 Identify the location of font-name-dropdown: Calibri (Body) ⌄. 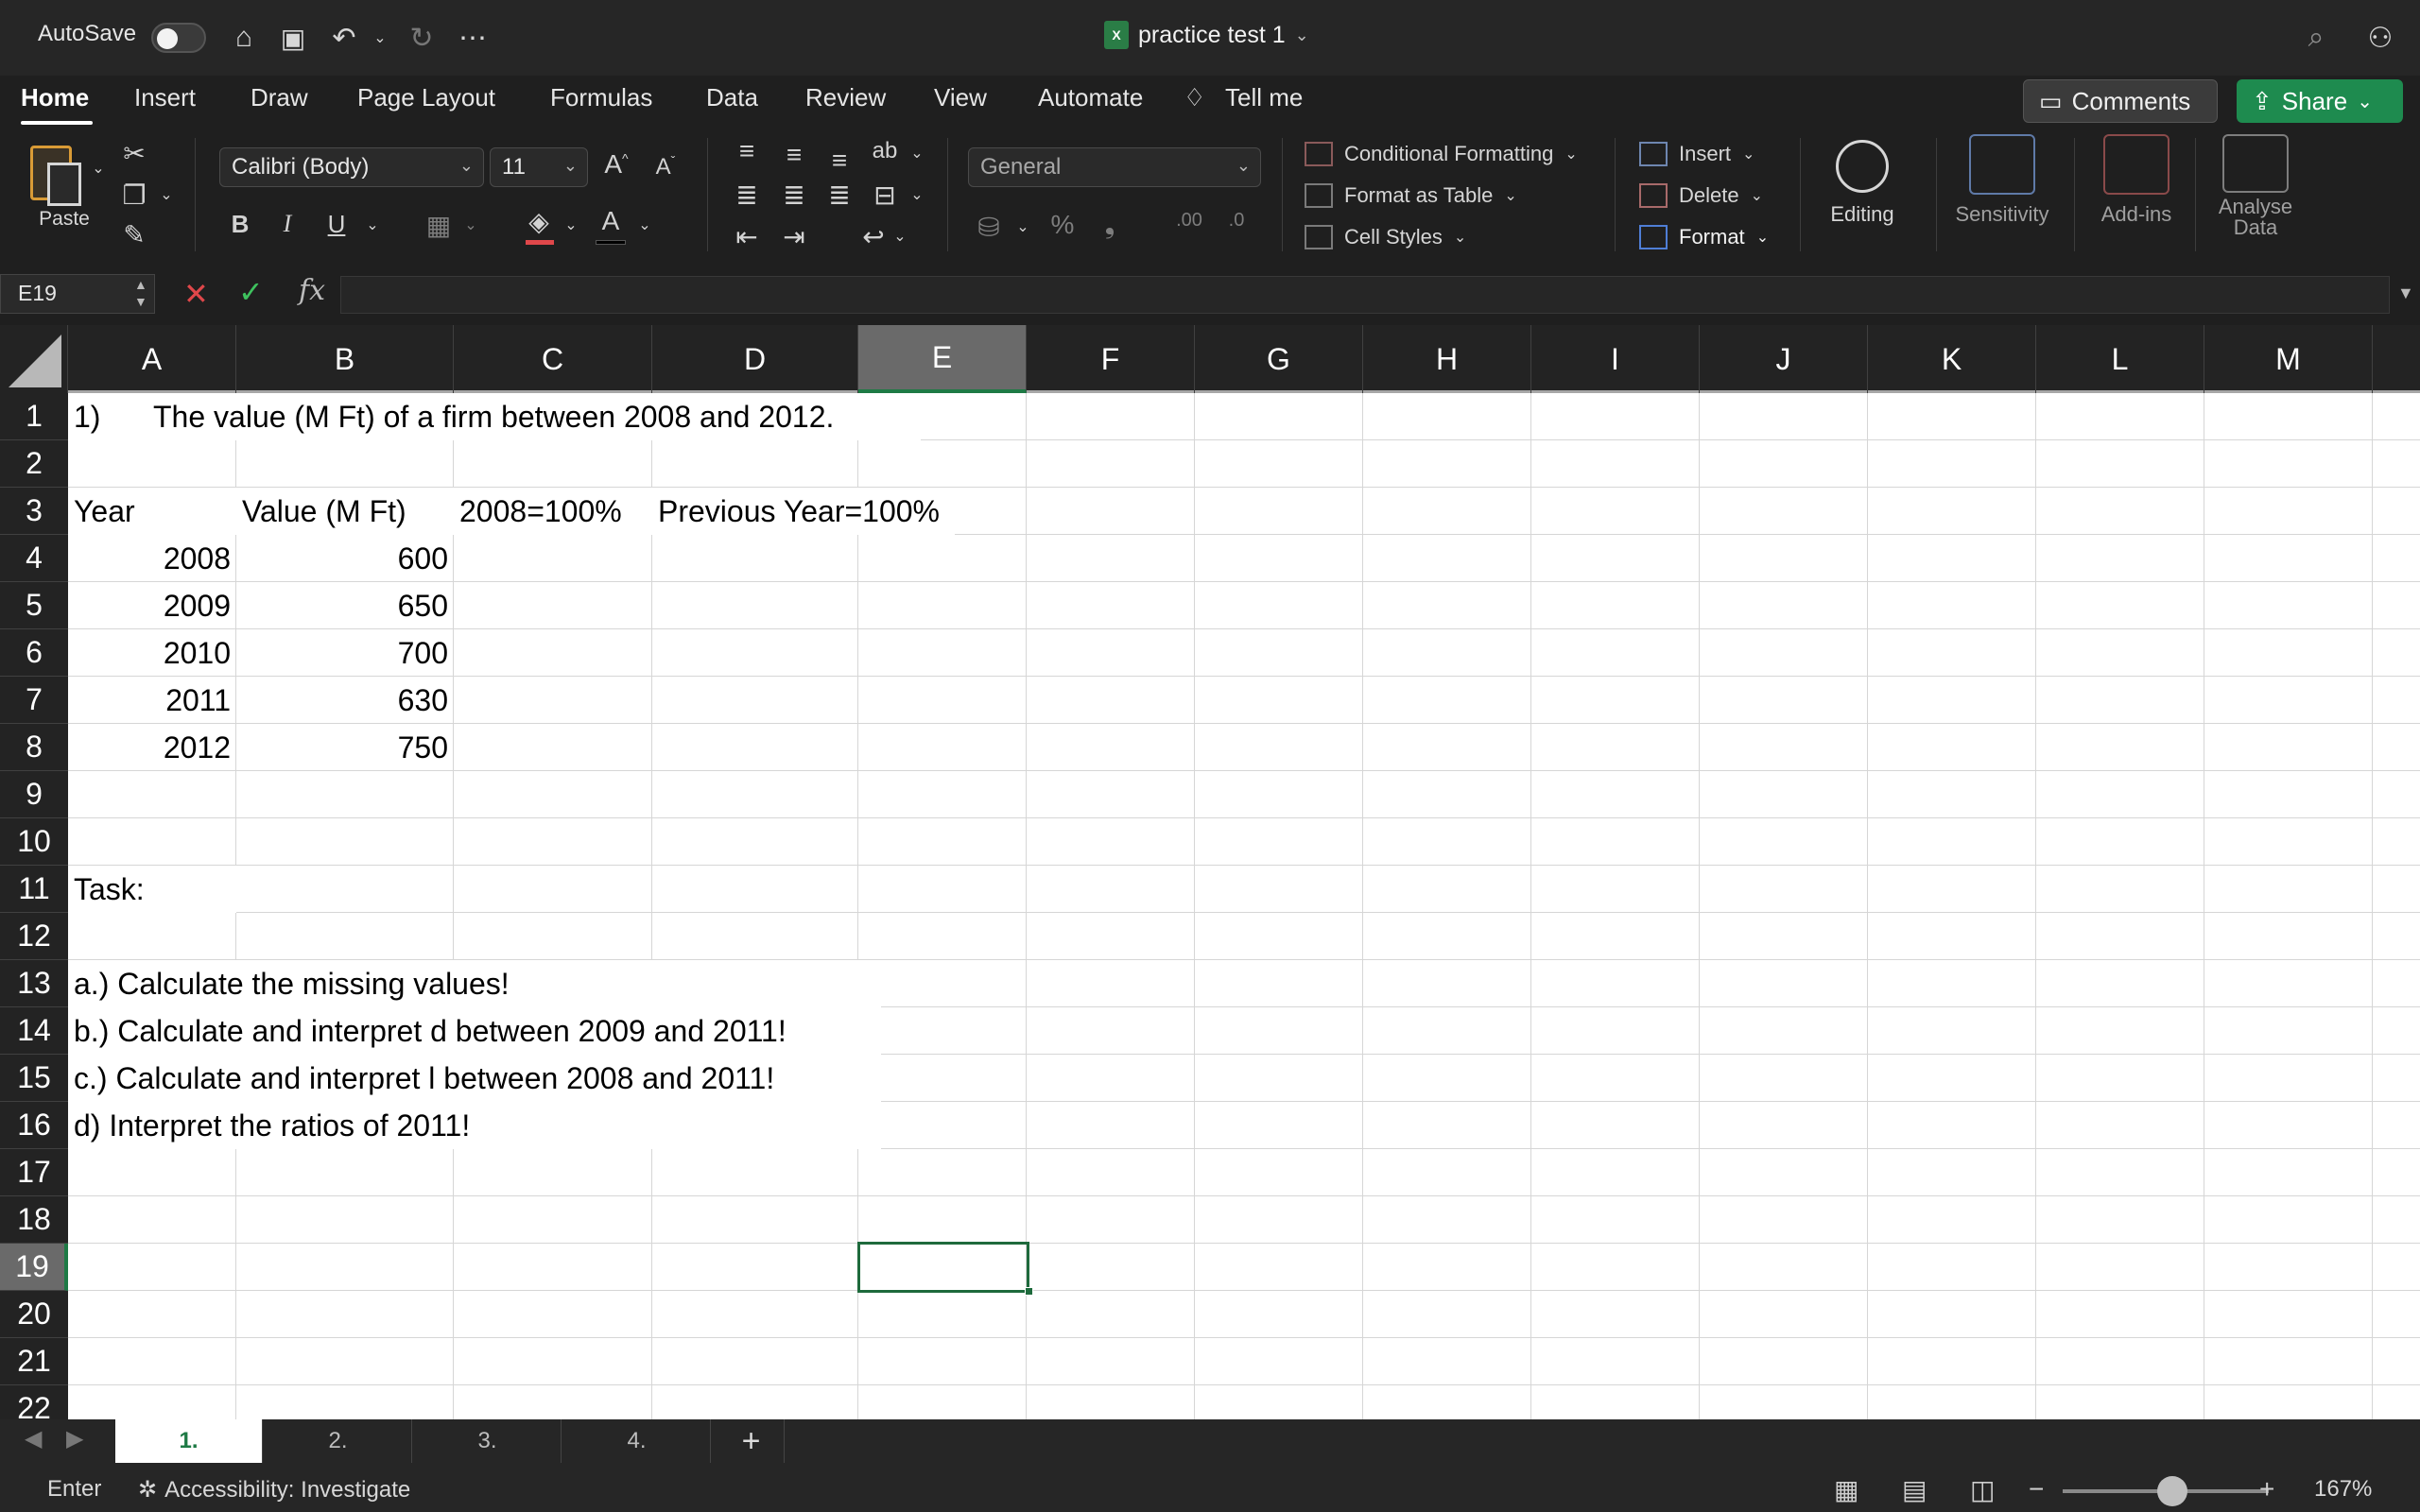
(351, 167).